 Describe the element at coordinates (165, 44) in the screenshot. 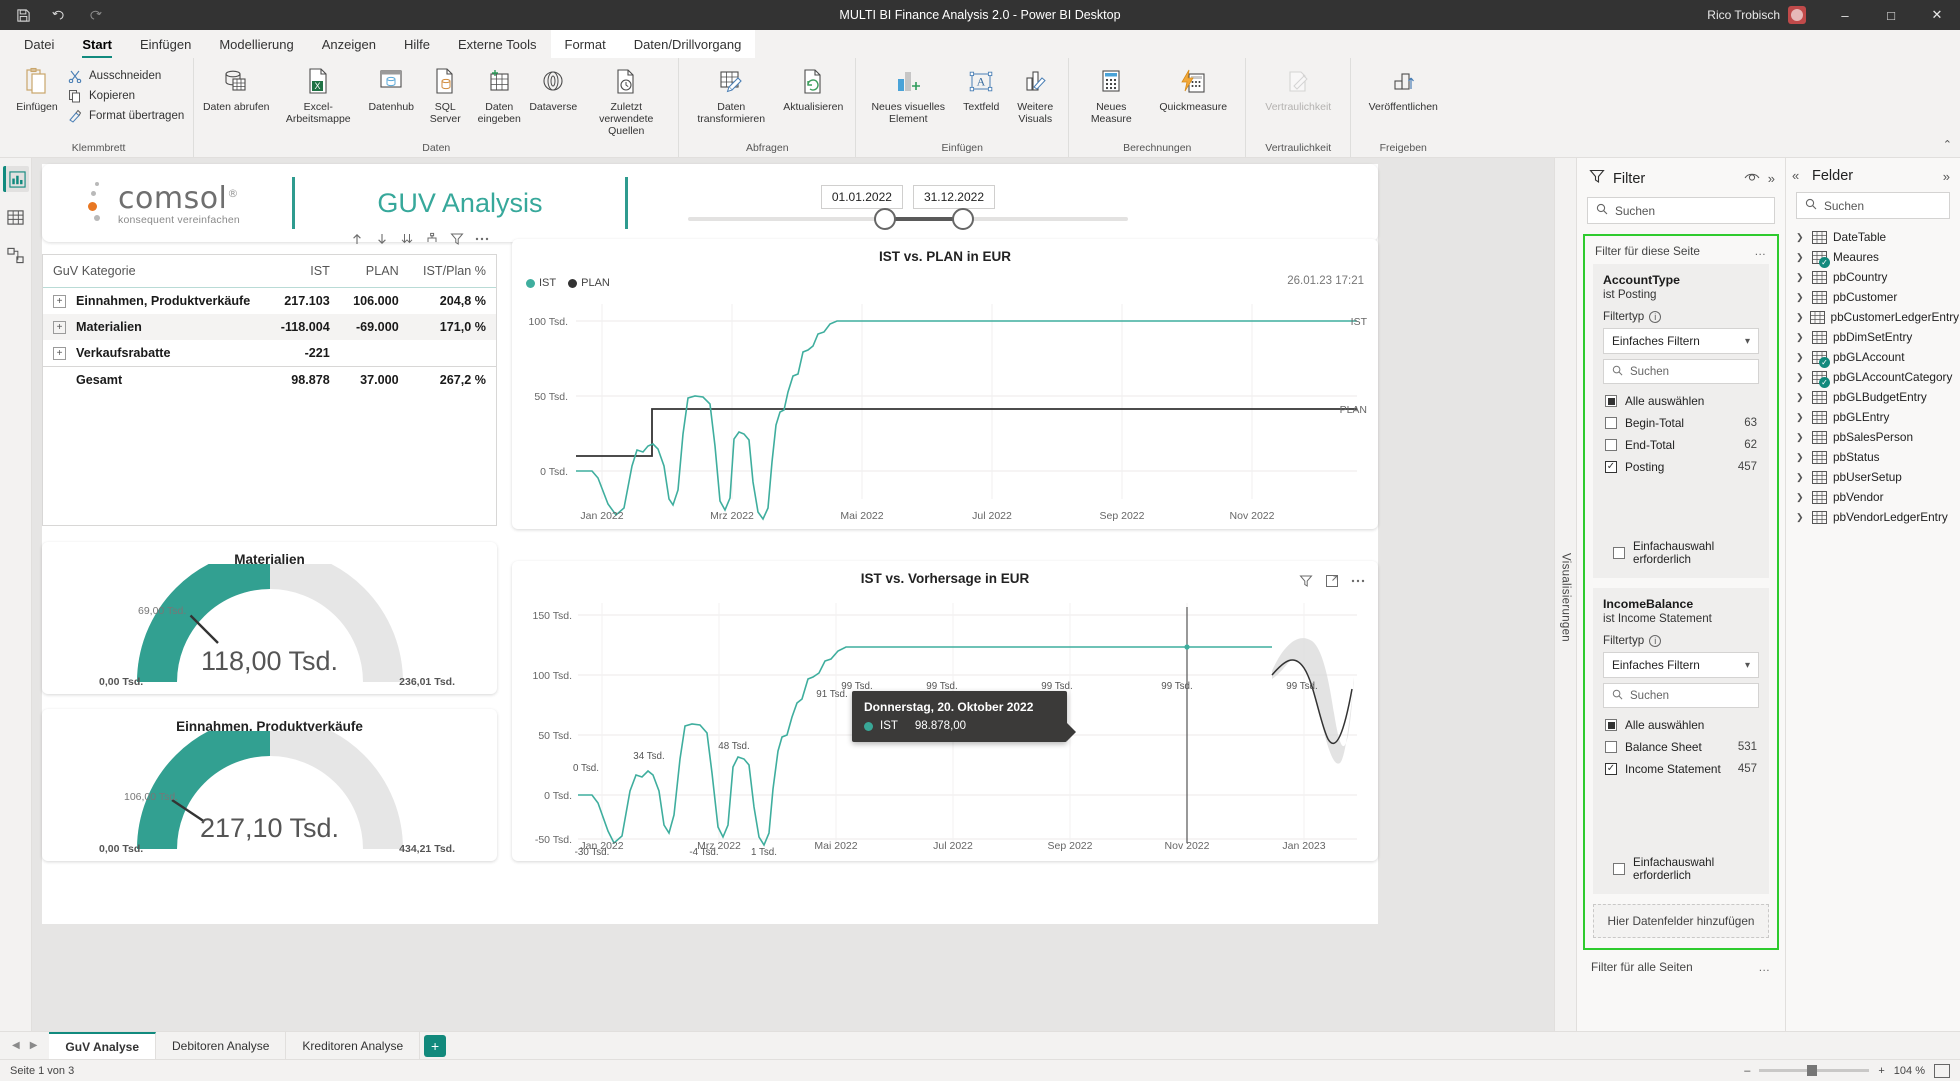

I see `tab-einfuegen: Einfügen` at that location.